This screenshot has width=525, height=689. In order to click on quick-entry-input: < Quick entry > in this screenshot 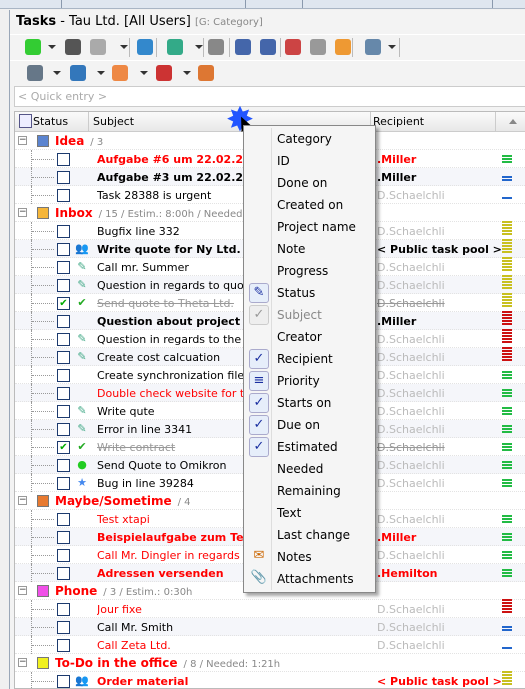, I will do `click(269, 96)`.